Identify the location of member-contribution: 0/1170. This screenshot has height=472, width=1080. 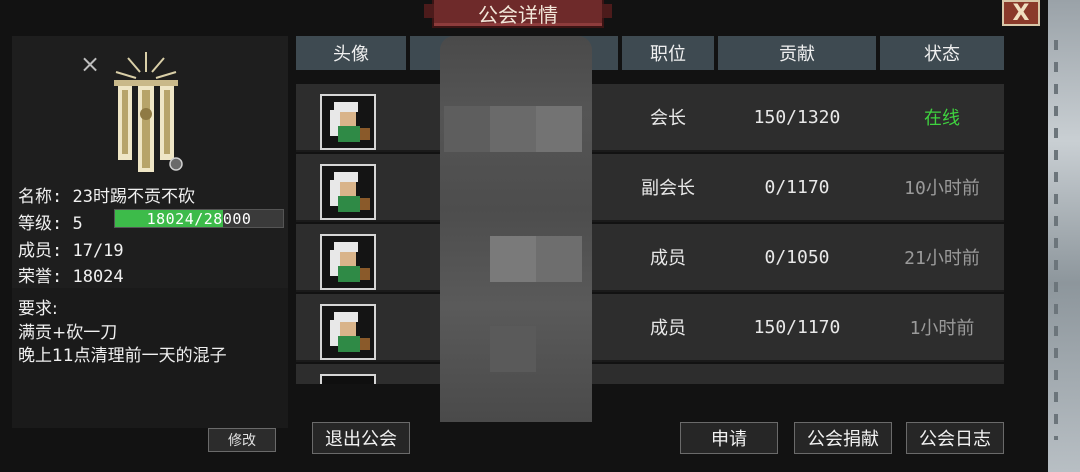
(797, 187).